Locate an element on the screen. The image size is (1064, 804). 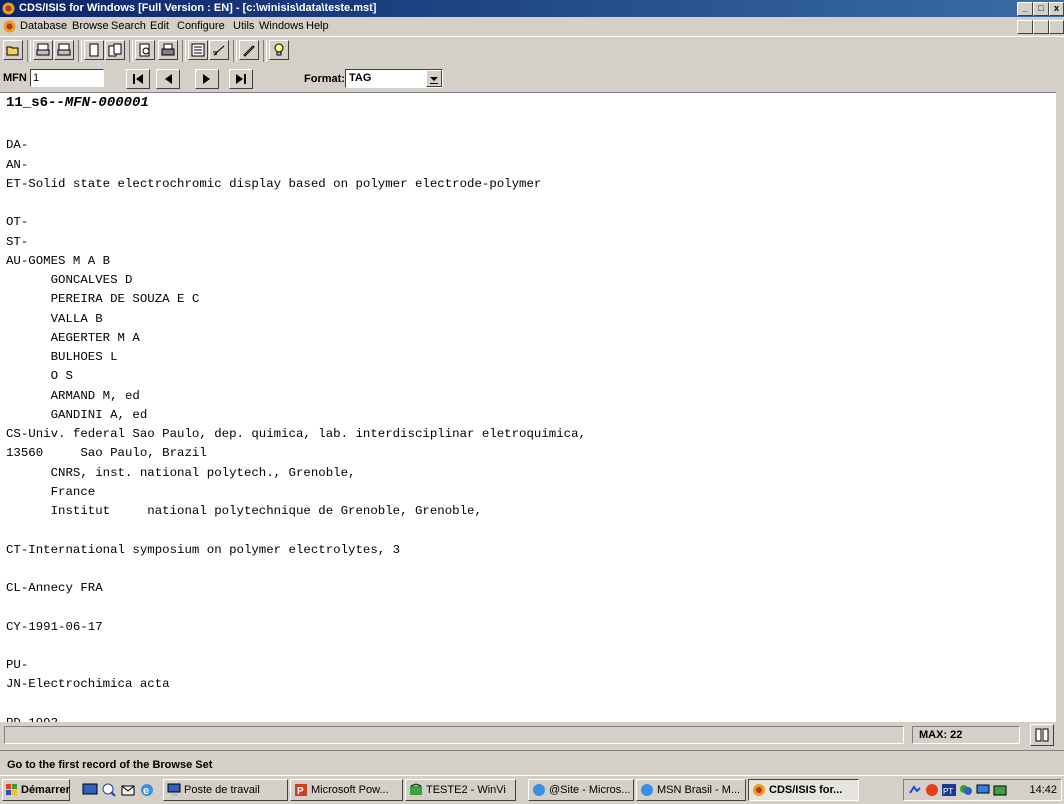
record-field-line: GONCALVES D is located at coordinates (69, 280).